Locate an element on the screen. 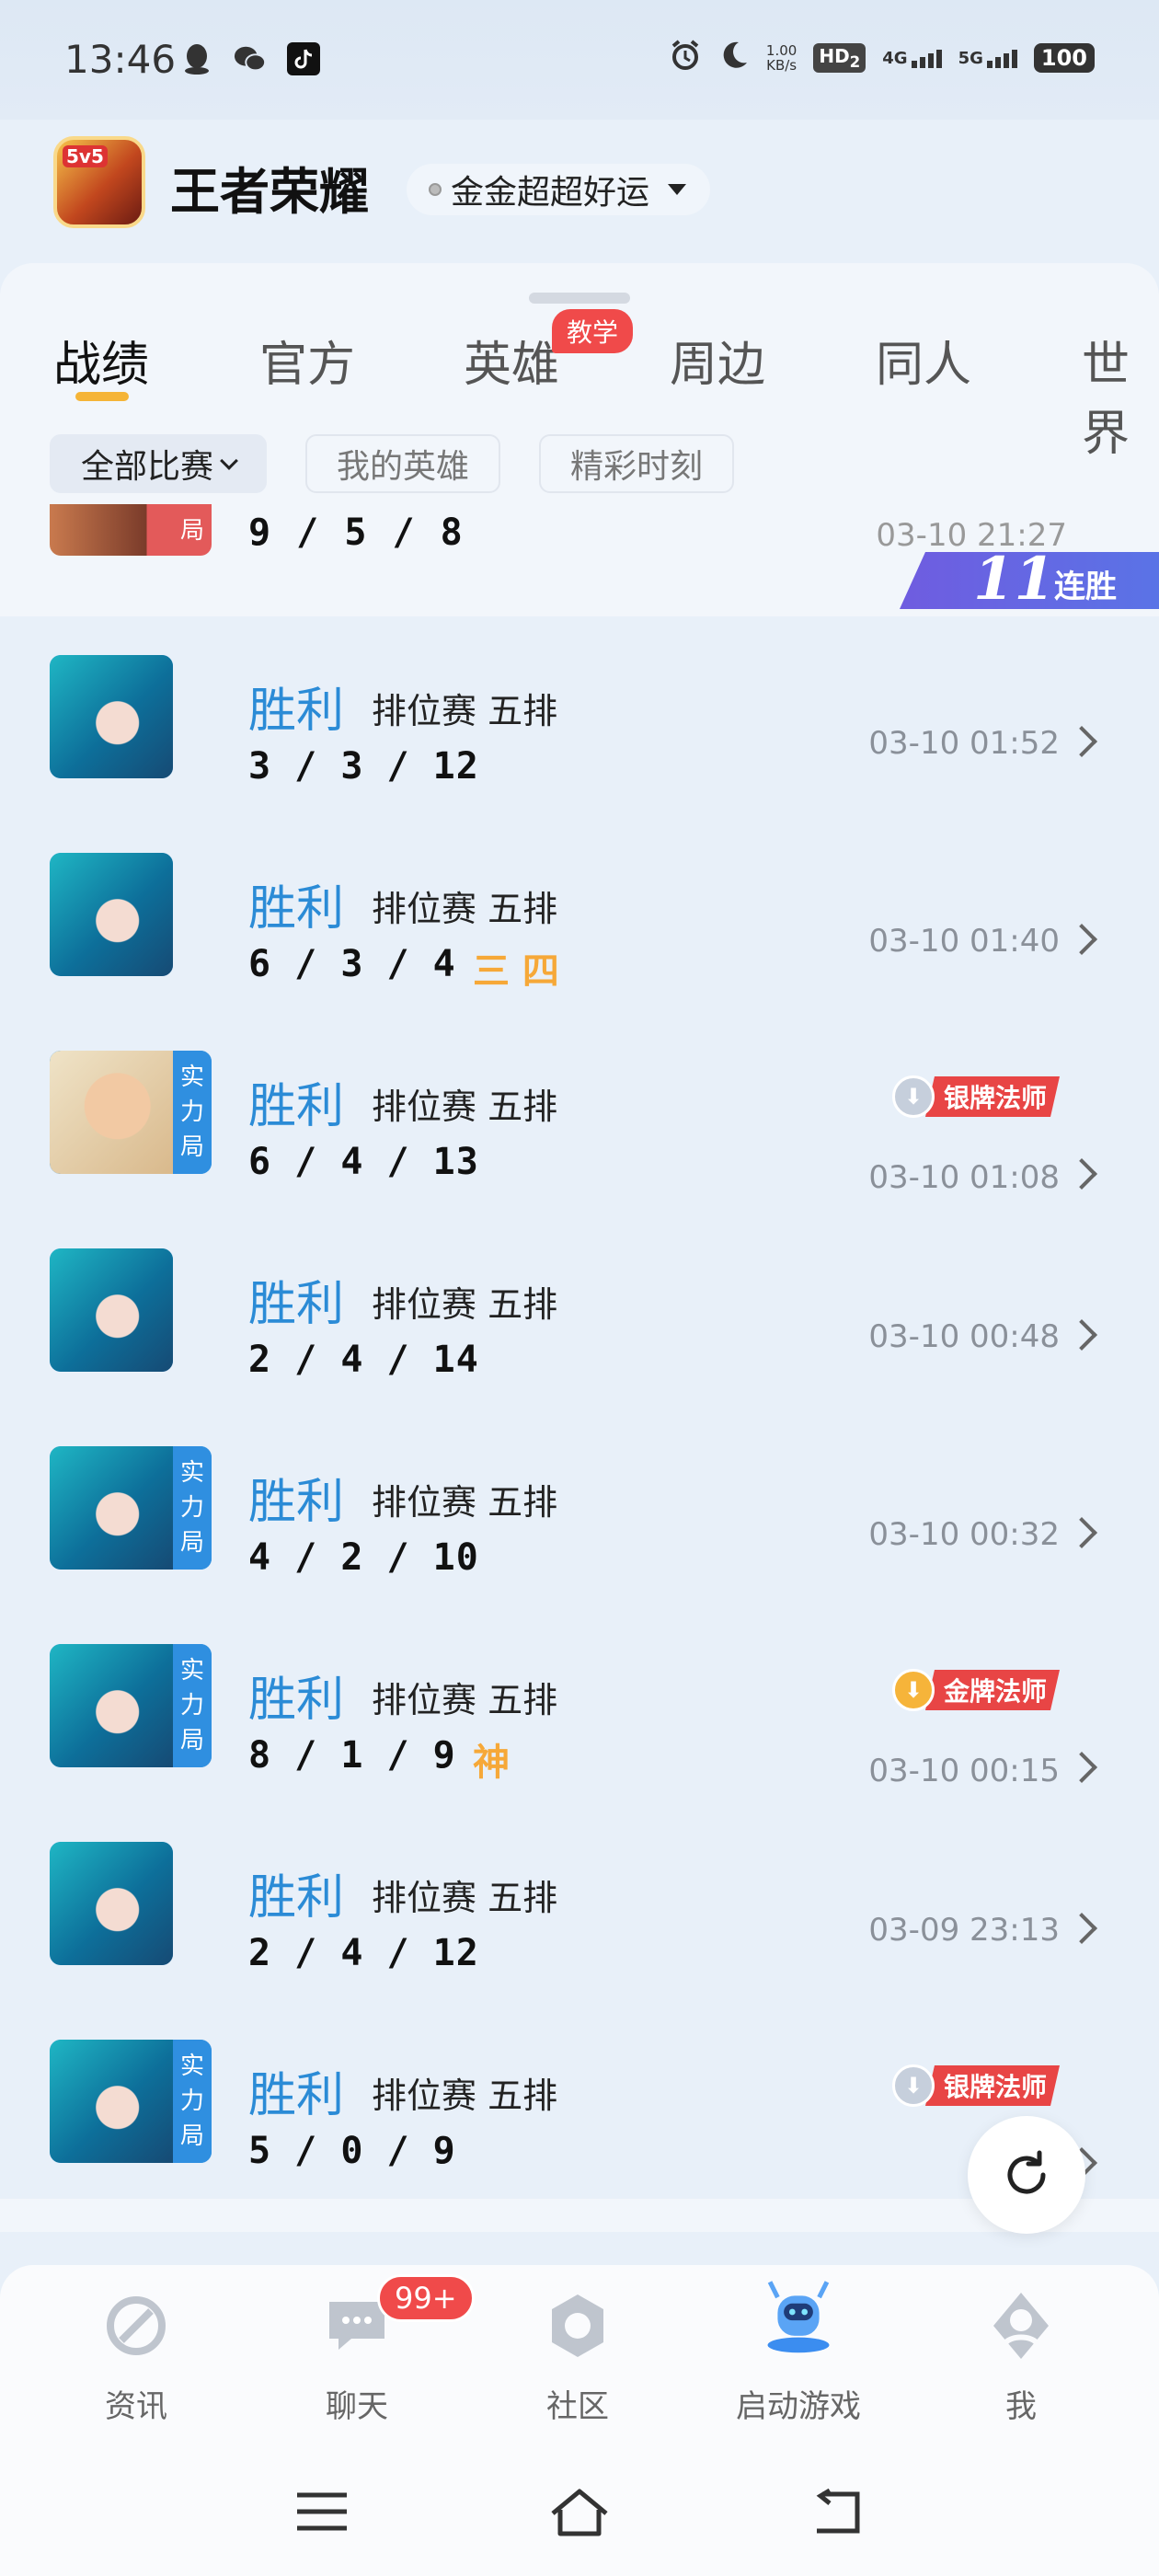 The height and width of the screenshot is (2576, 1159). tab-official: 官方 is located at coordinates (307, 360).